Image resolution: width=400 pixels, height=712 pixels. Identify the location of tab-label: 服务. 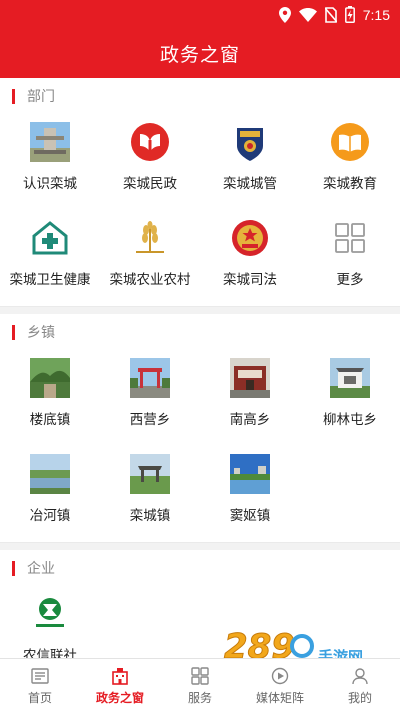
(199, 698).